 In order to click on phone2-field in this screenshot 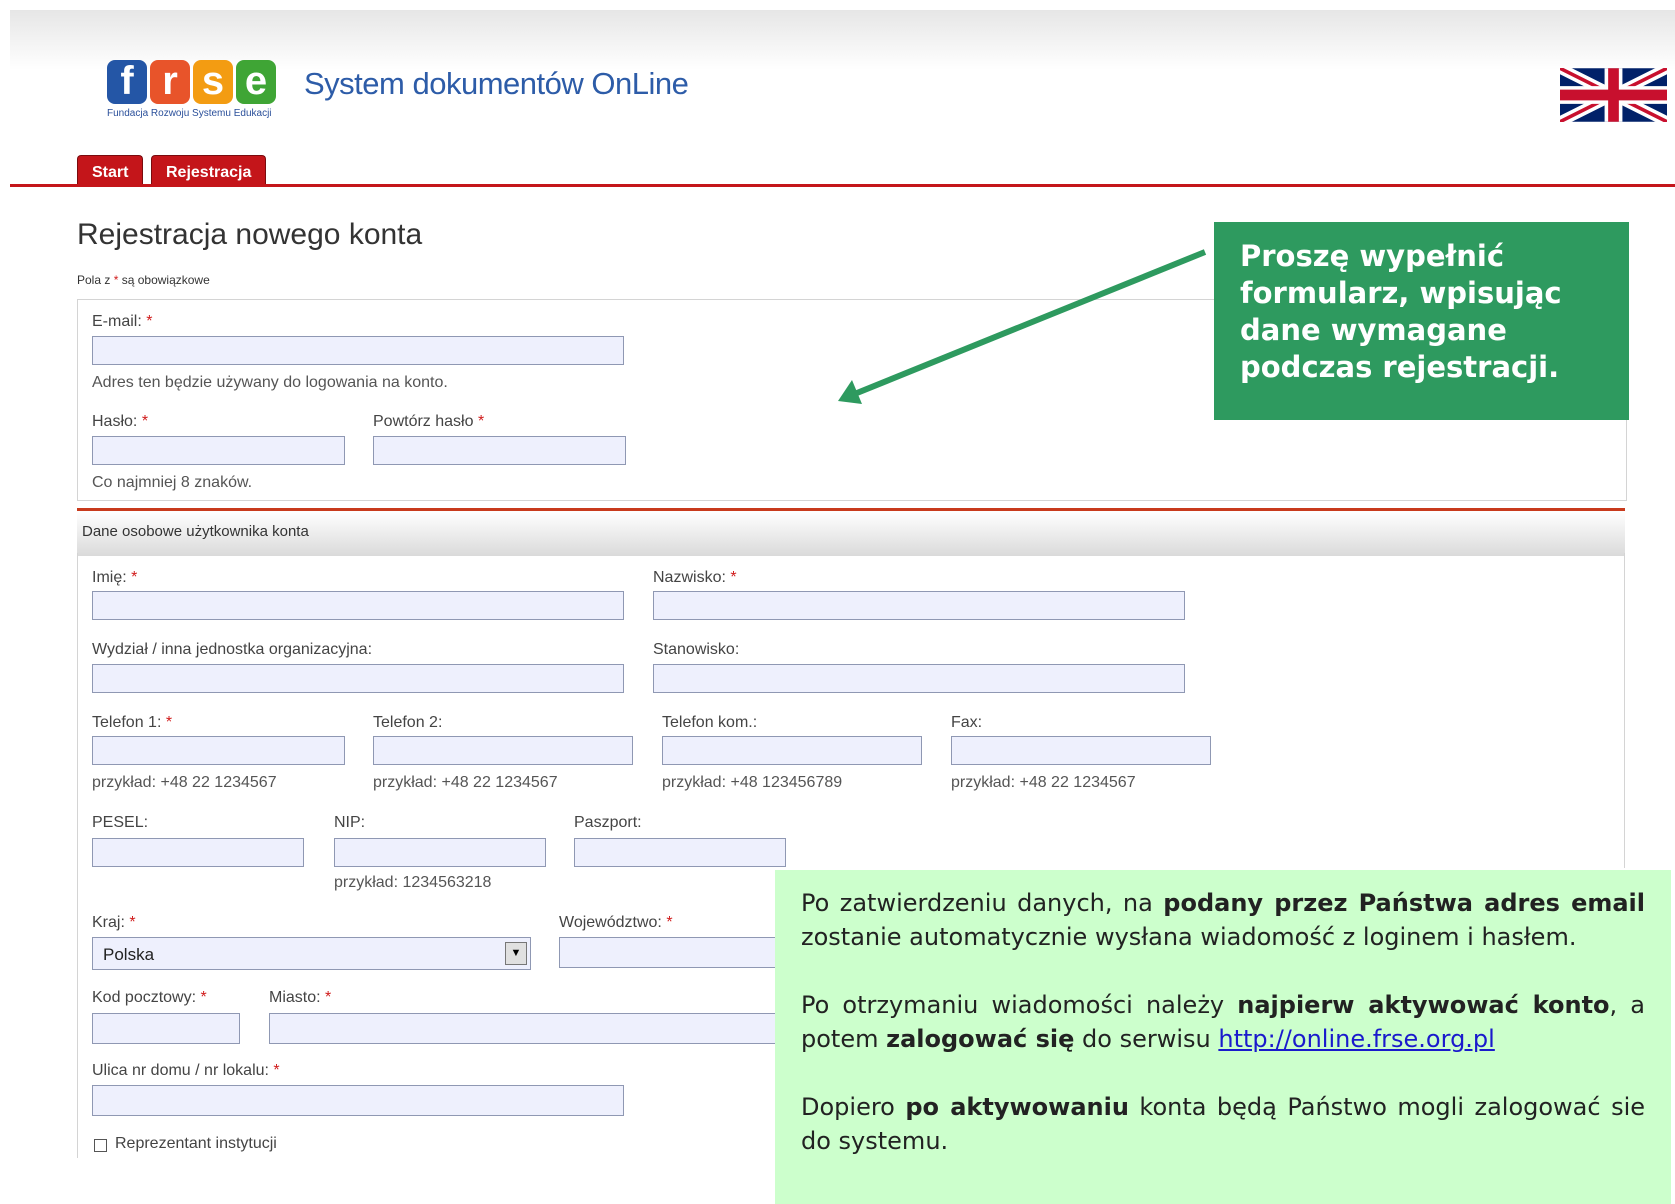, I will do `click(503, 750)`.